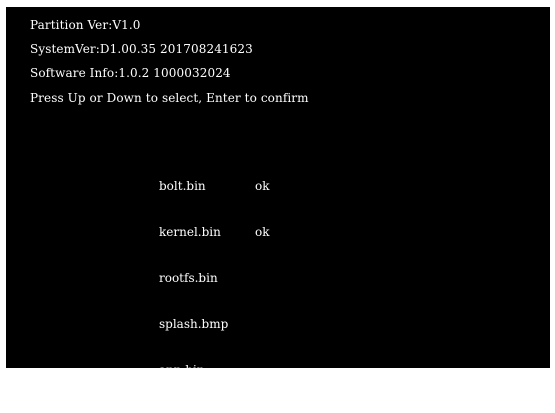 The height and width of the screenshot is (413, 555). Describe the element at coordinates (182, 186) in the screenshot. I see `file-name: bolt.bin` at that location.